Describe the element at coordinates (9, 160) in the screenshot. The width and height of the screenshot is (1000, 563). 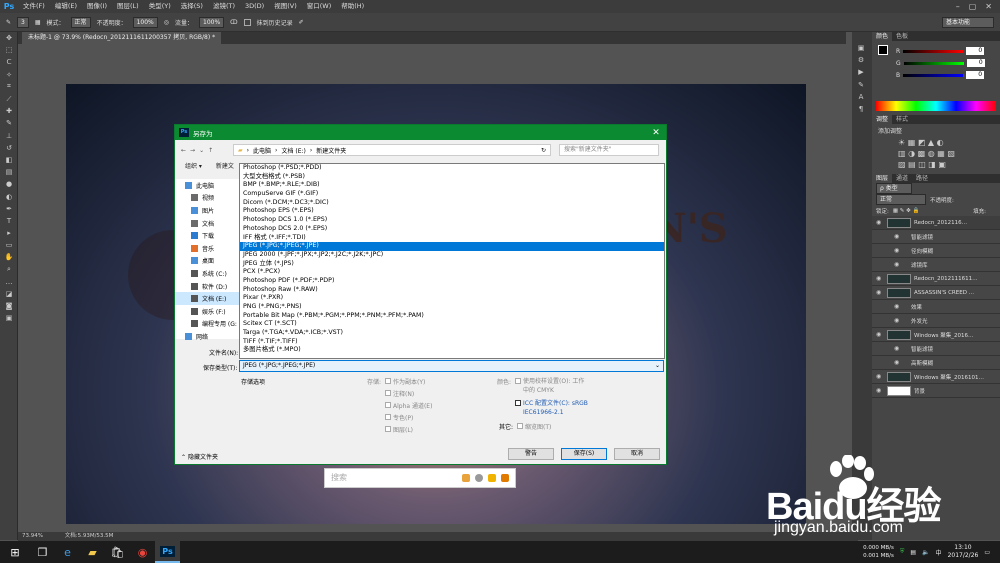
I see `eraser-tool-icon: ◧` at that location.